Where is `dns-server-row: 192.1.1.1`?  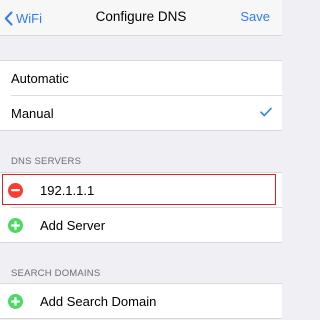
dns-server-row: 192.1.1.1 is located at coordinates (141, 190).